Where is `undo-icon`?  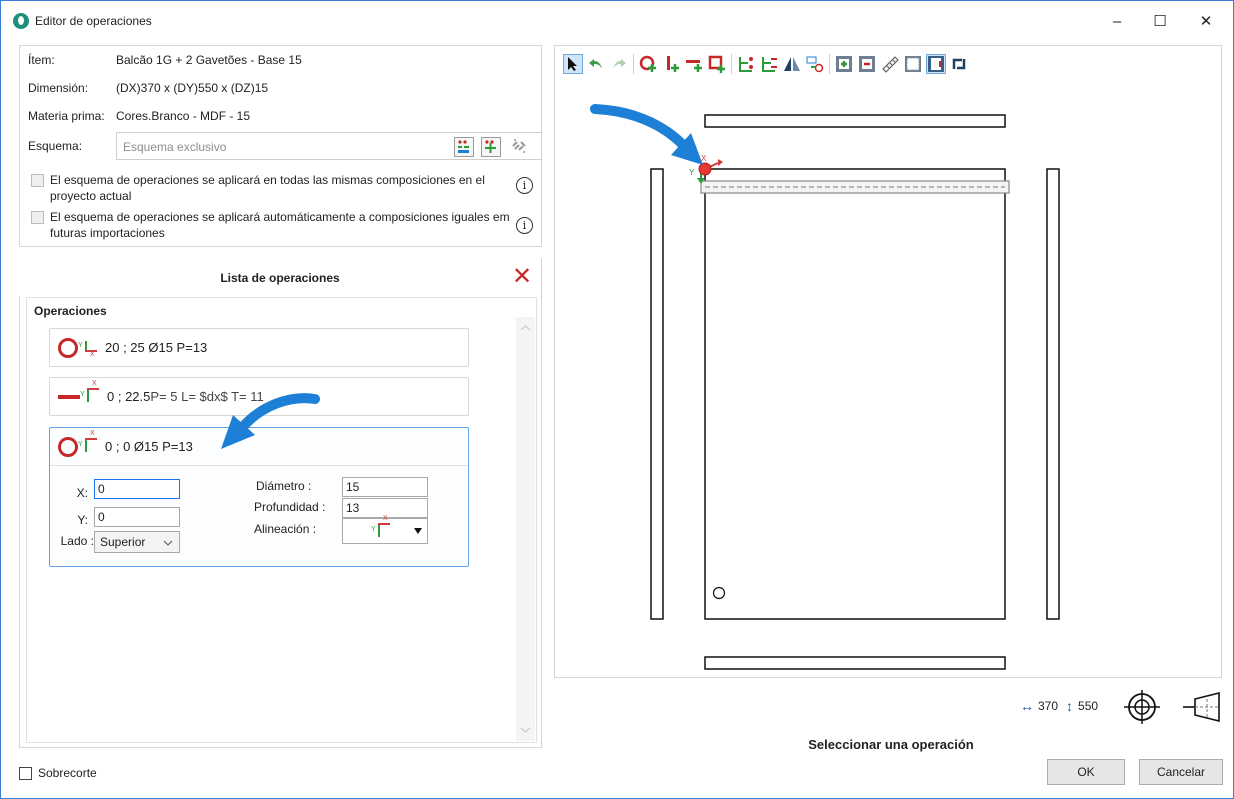
undo-icon is located at coordinates (595, 64).